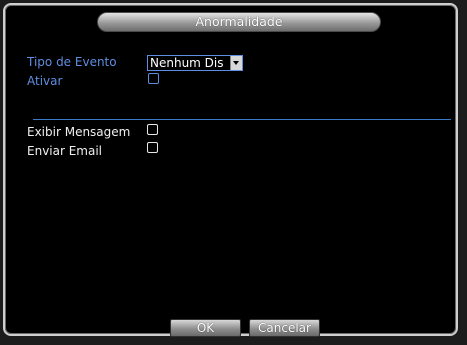  I want to click on chevron-down-icon, so click(236, 63).